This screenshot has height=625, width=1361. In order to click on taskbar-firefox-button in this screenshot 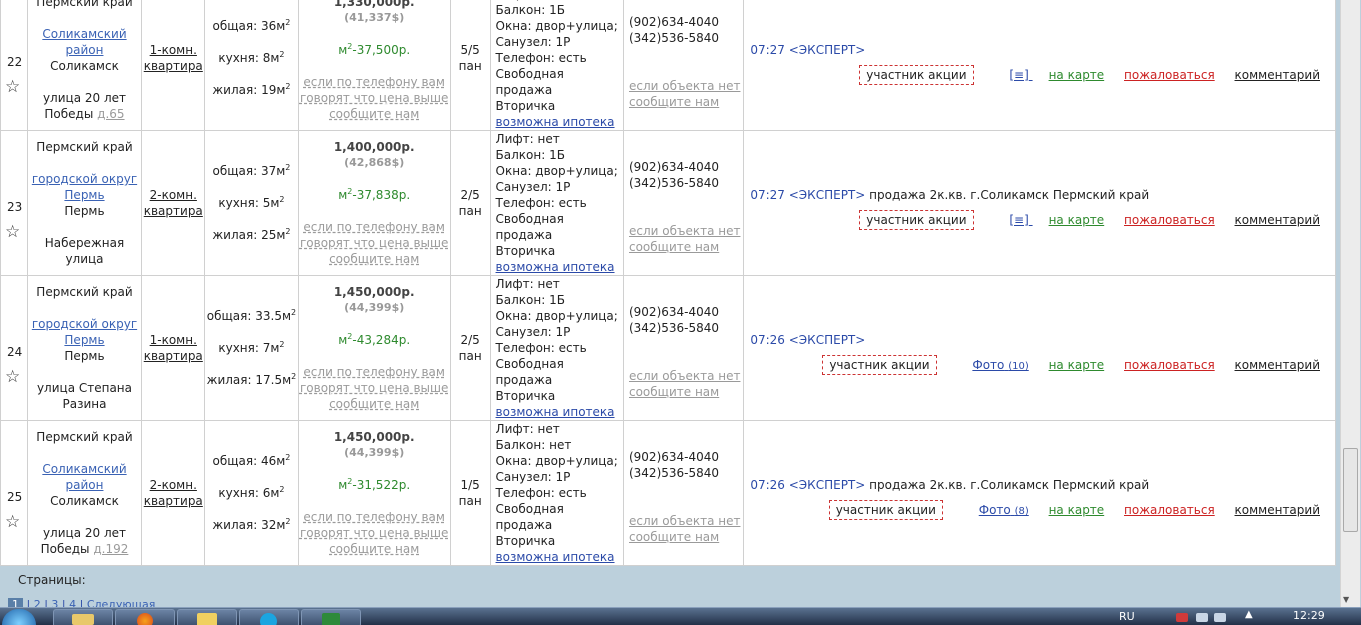, I will do `click(145, 617)`.